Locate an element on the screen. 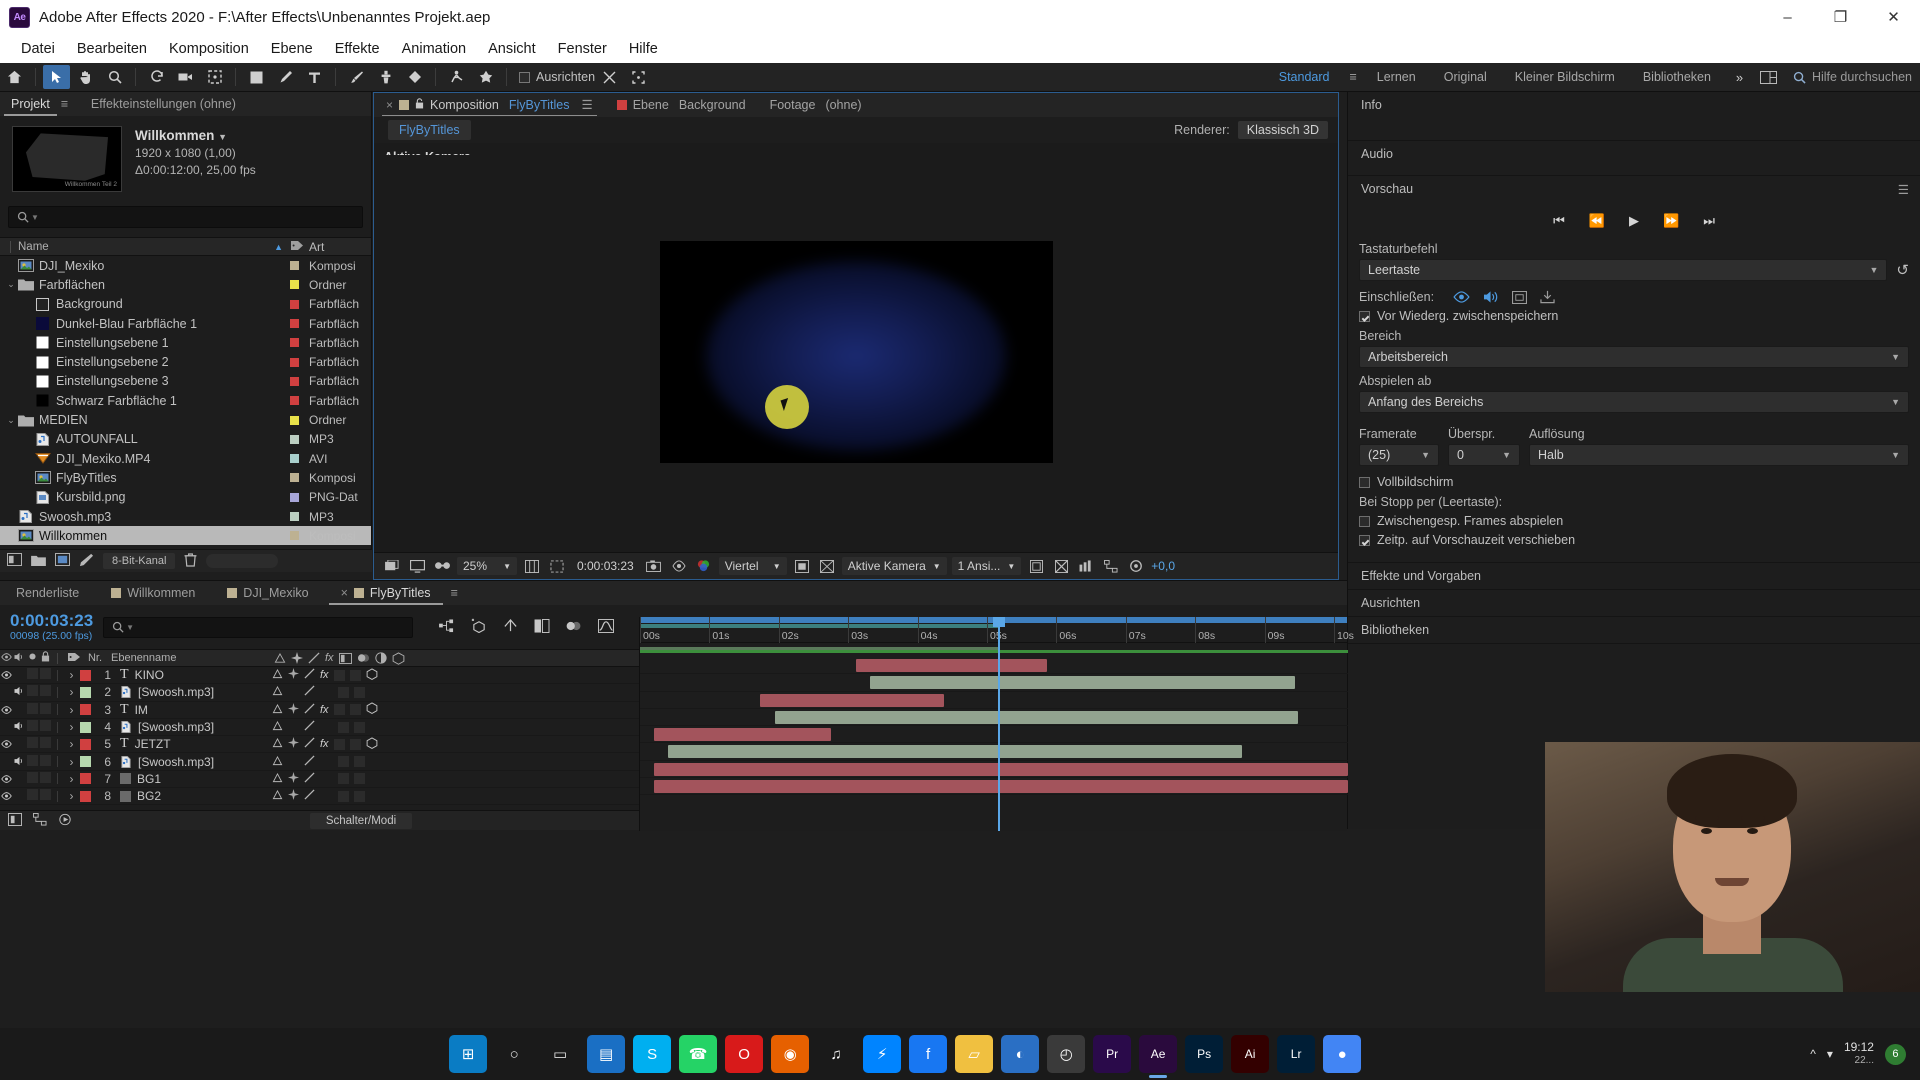 The height and width of the screenshot is (1080, 1920). taskbar-audacity: ♫ is located at coordinates (836, 1054).